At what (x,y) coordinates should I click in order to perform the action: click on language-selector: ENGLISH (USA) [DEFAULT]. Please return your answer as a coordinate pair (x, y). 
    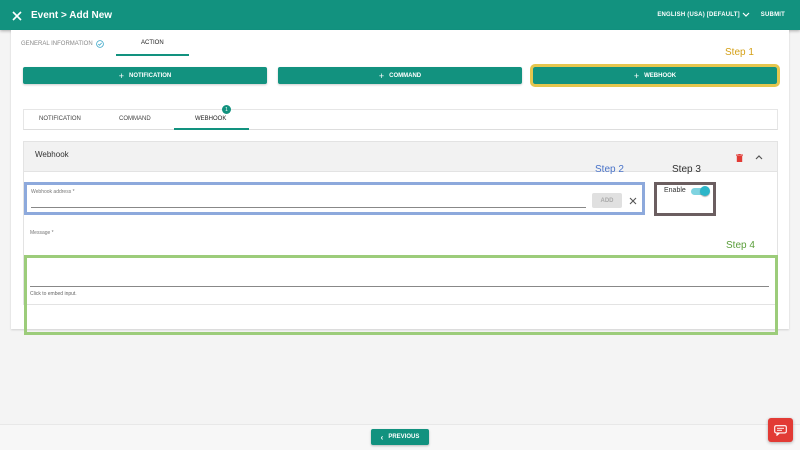
    Looking at the image, I should click on (703, 15).